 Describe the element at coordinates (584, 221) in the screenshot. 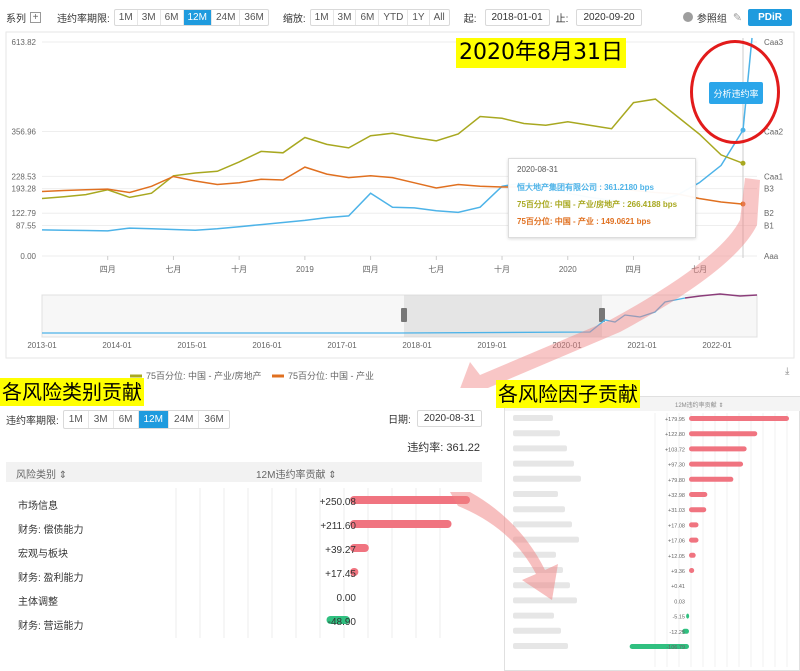

I see `tooltip-row-industry: 75百分位: 中国 - 产业 : 149.0621 bps` at that location.